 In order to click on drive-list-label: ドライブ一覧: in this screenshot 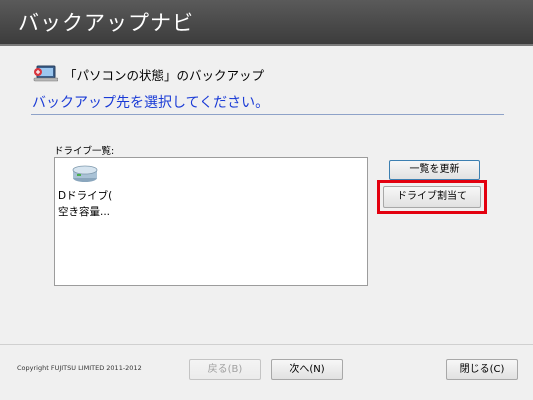, I will do `click(84, 151)`.